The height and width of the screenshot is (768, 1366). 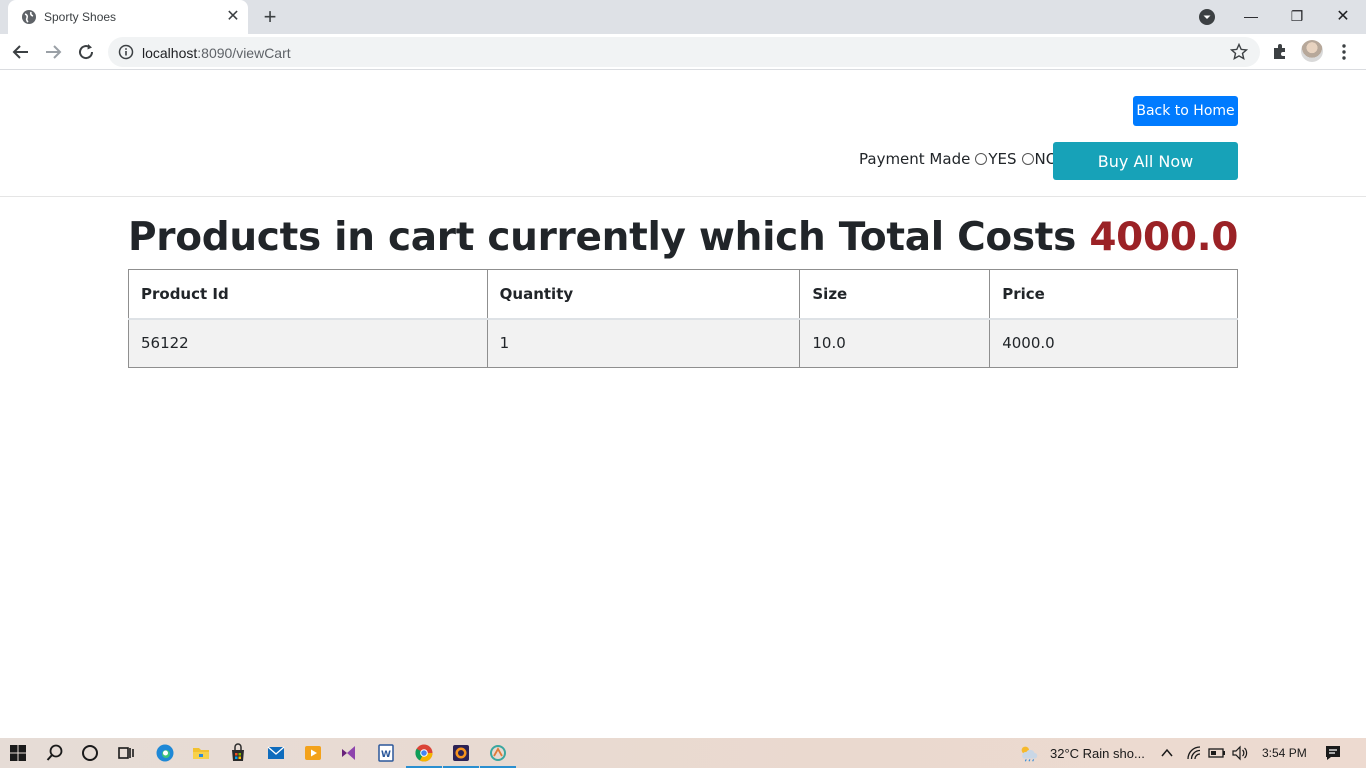 What do you see at coordinates (1239, 52) in the screenshot?
I see `bookmark-star-icon` at bounding box center [1239, 52].